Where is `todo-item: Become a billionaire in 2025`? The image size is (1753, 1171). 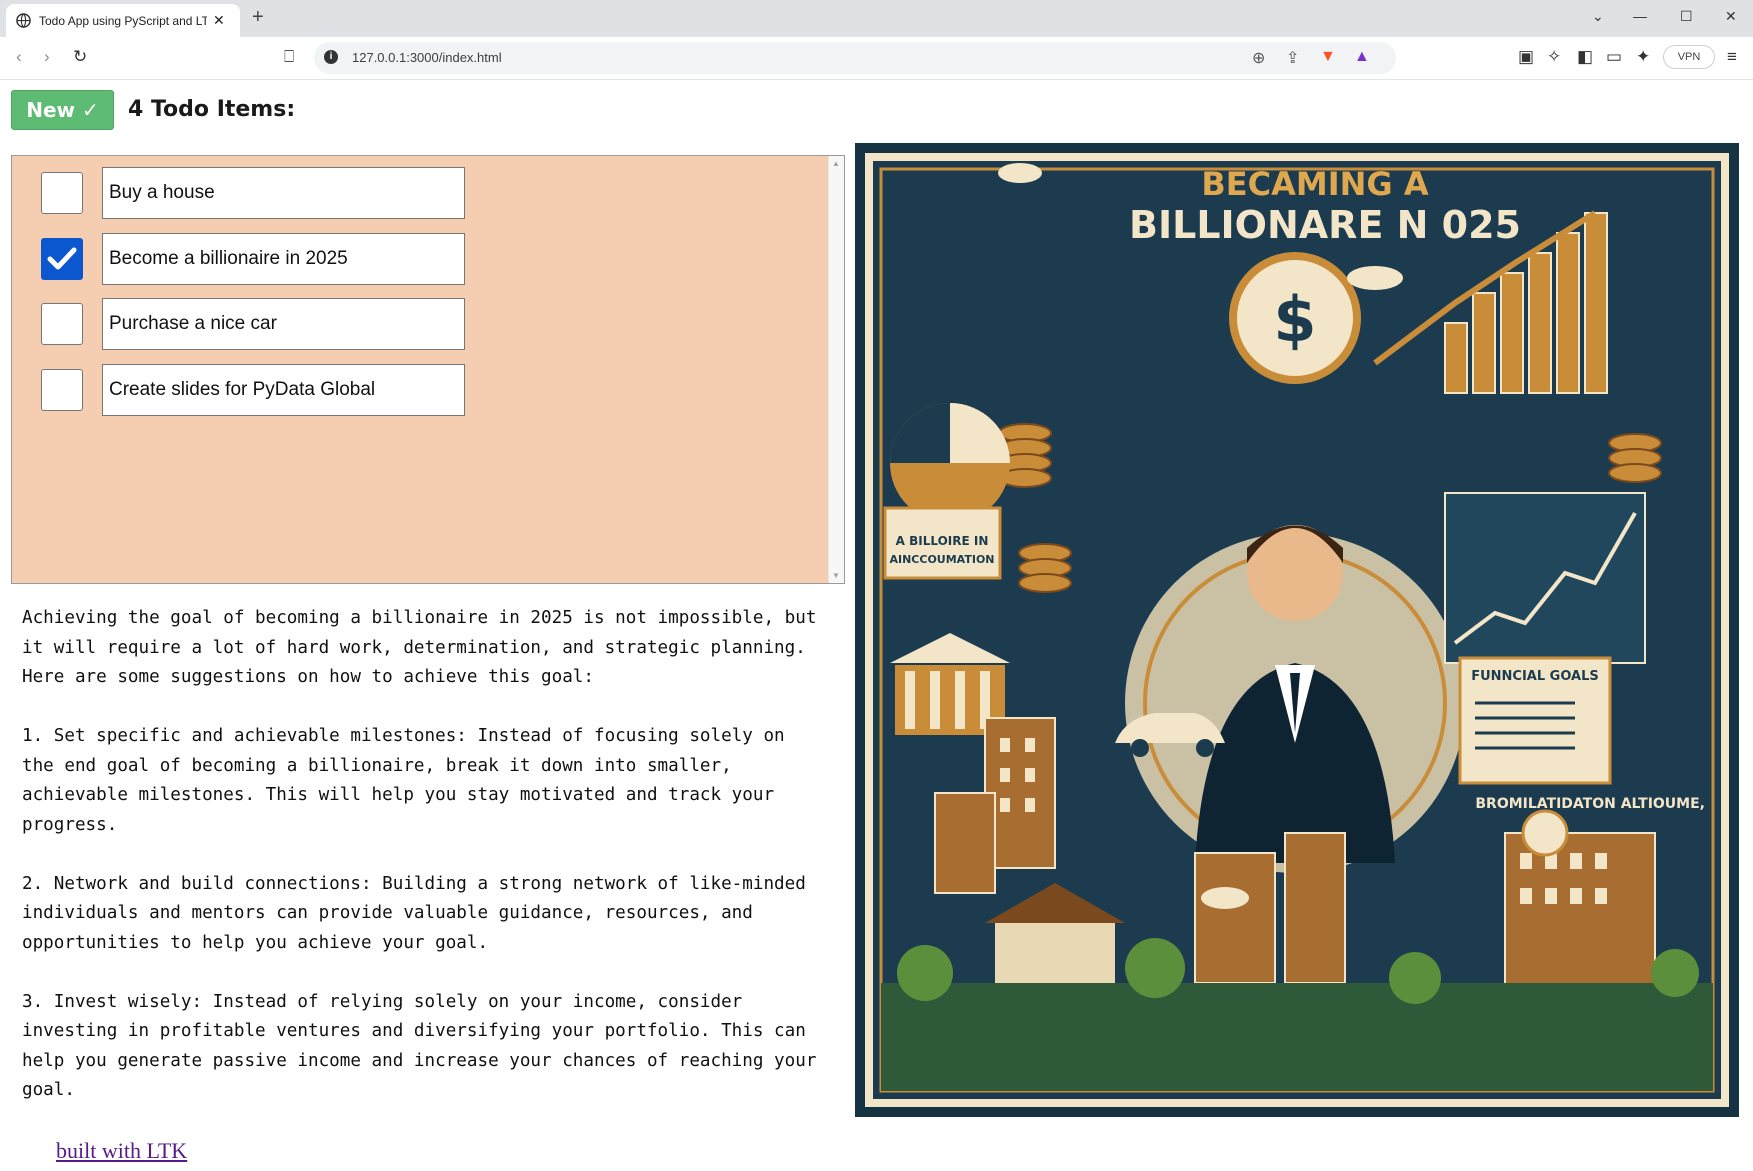 todo-item: Become a billionaire in 2025 is located at coordinates (256, 259).